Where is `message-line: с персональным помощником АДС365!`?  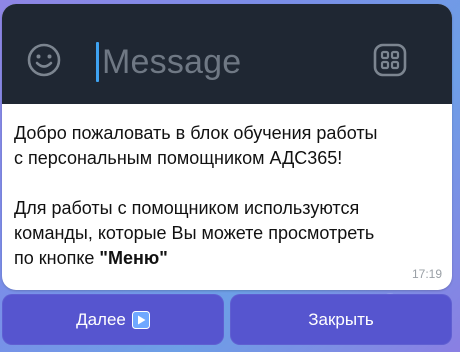
message-line: с персональным помощником АДС365! is located at coordinates (178, 158).